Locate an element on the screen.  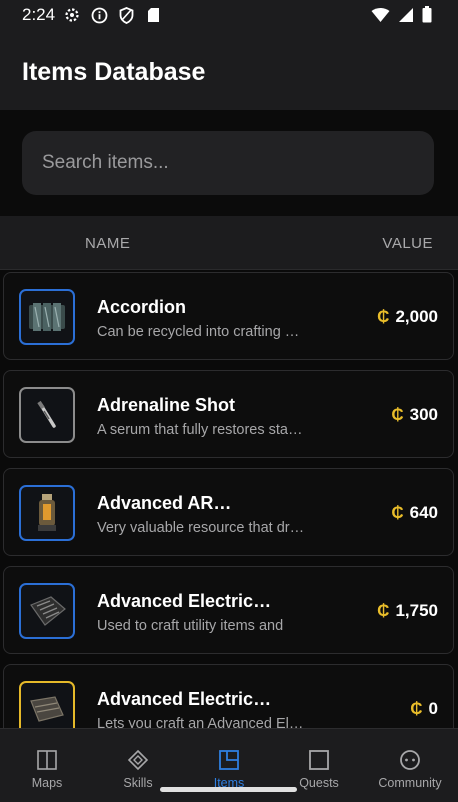
quests-icon is located at coordinates (319, 760).